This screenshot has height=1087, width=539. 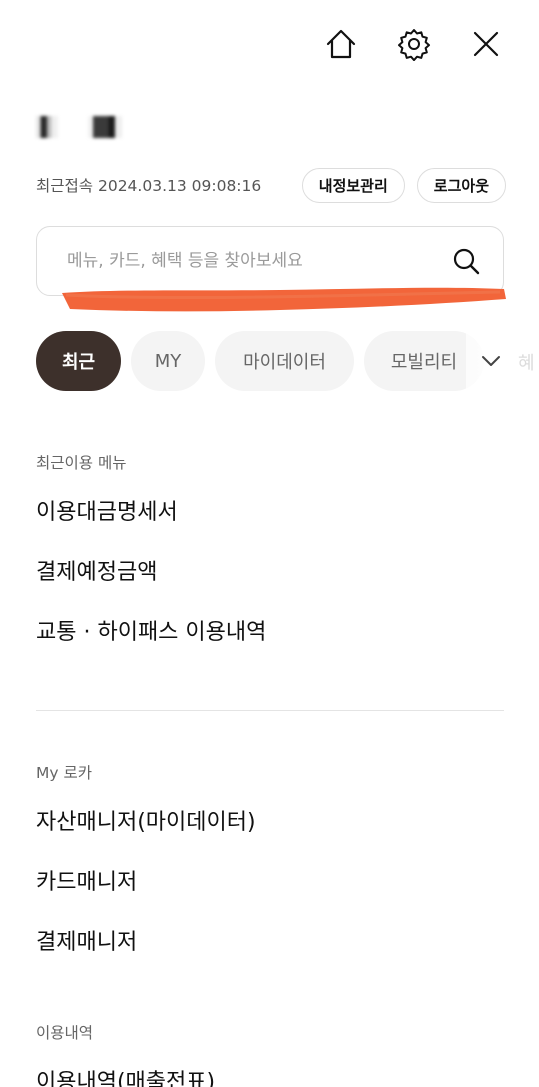 I want to click on home-icon, so click(x=341, y=44).